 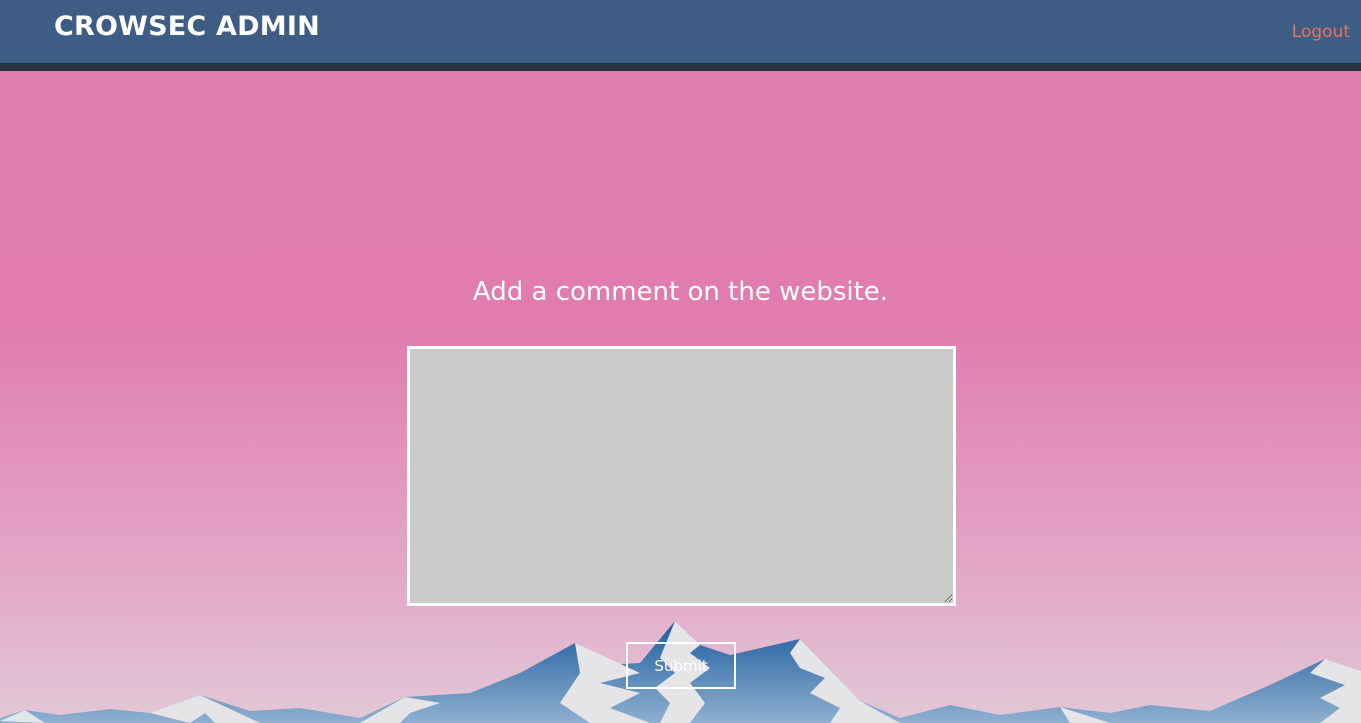 What do you see at coordinates (681, 476) in the screenshot?
I see `comment-textarea` at bounding box center [681, 476].